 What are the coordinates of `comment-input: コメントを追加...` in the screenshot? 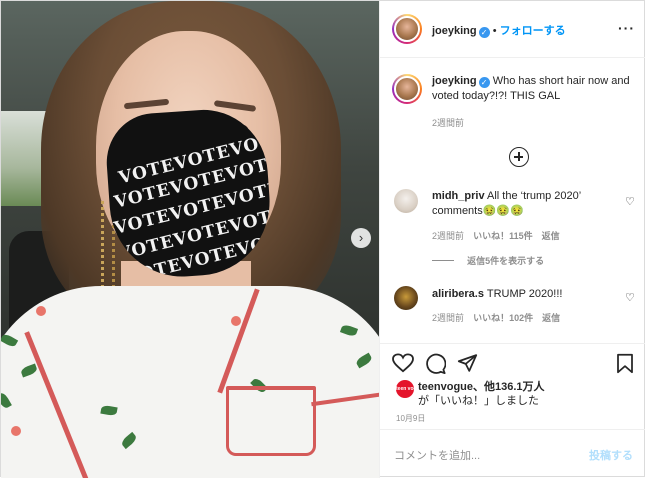 It's located at (437, 455).